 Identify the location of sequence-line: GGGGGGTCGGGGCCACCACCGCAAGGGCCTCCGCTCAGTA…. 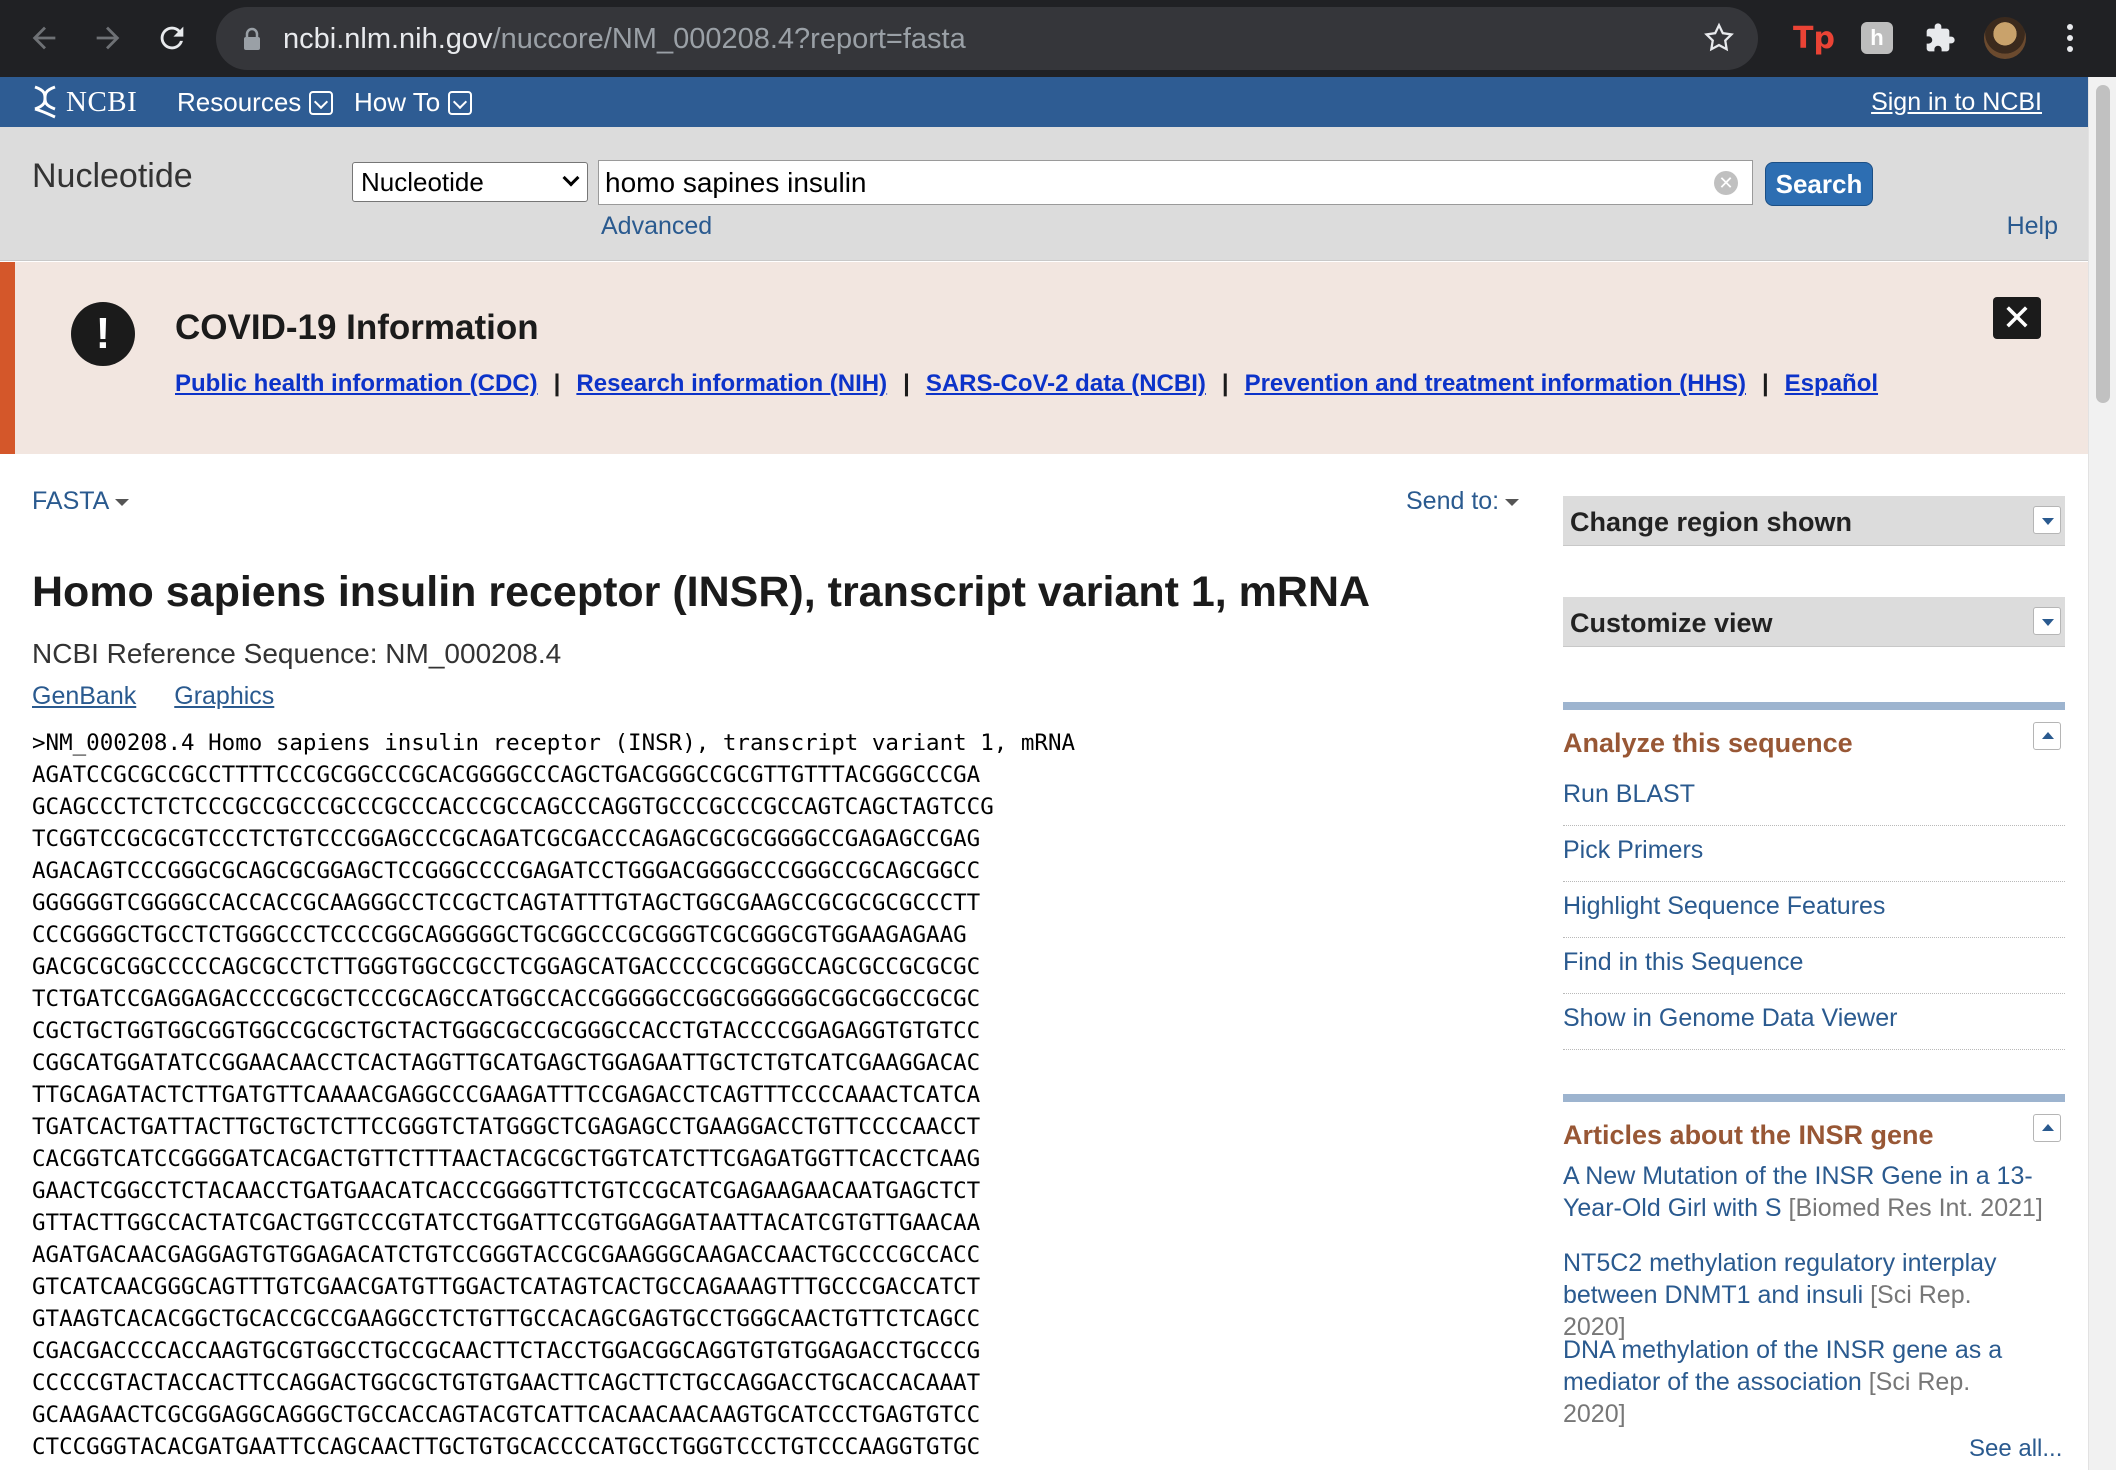
(506, 903).